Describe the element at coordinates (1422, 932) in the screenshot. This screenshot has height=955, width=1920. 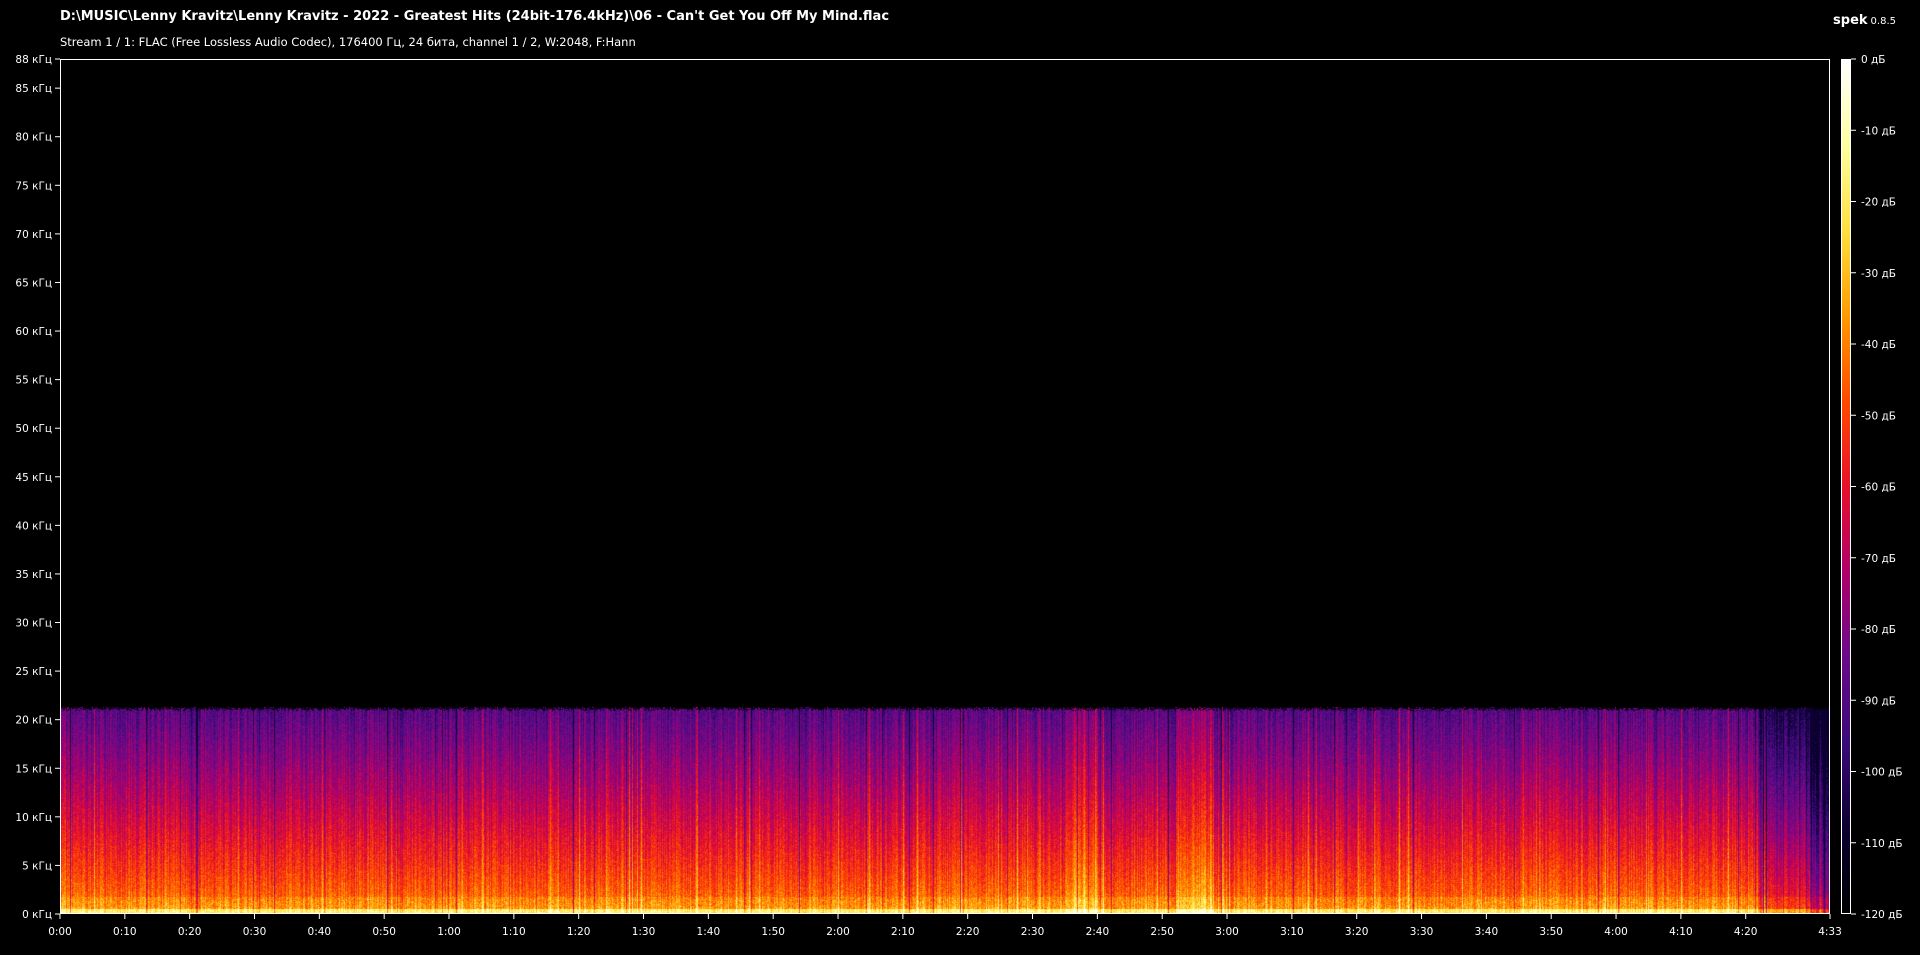
I see `x-tick-label: 3:30` at that location.